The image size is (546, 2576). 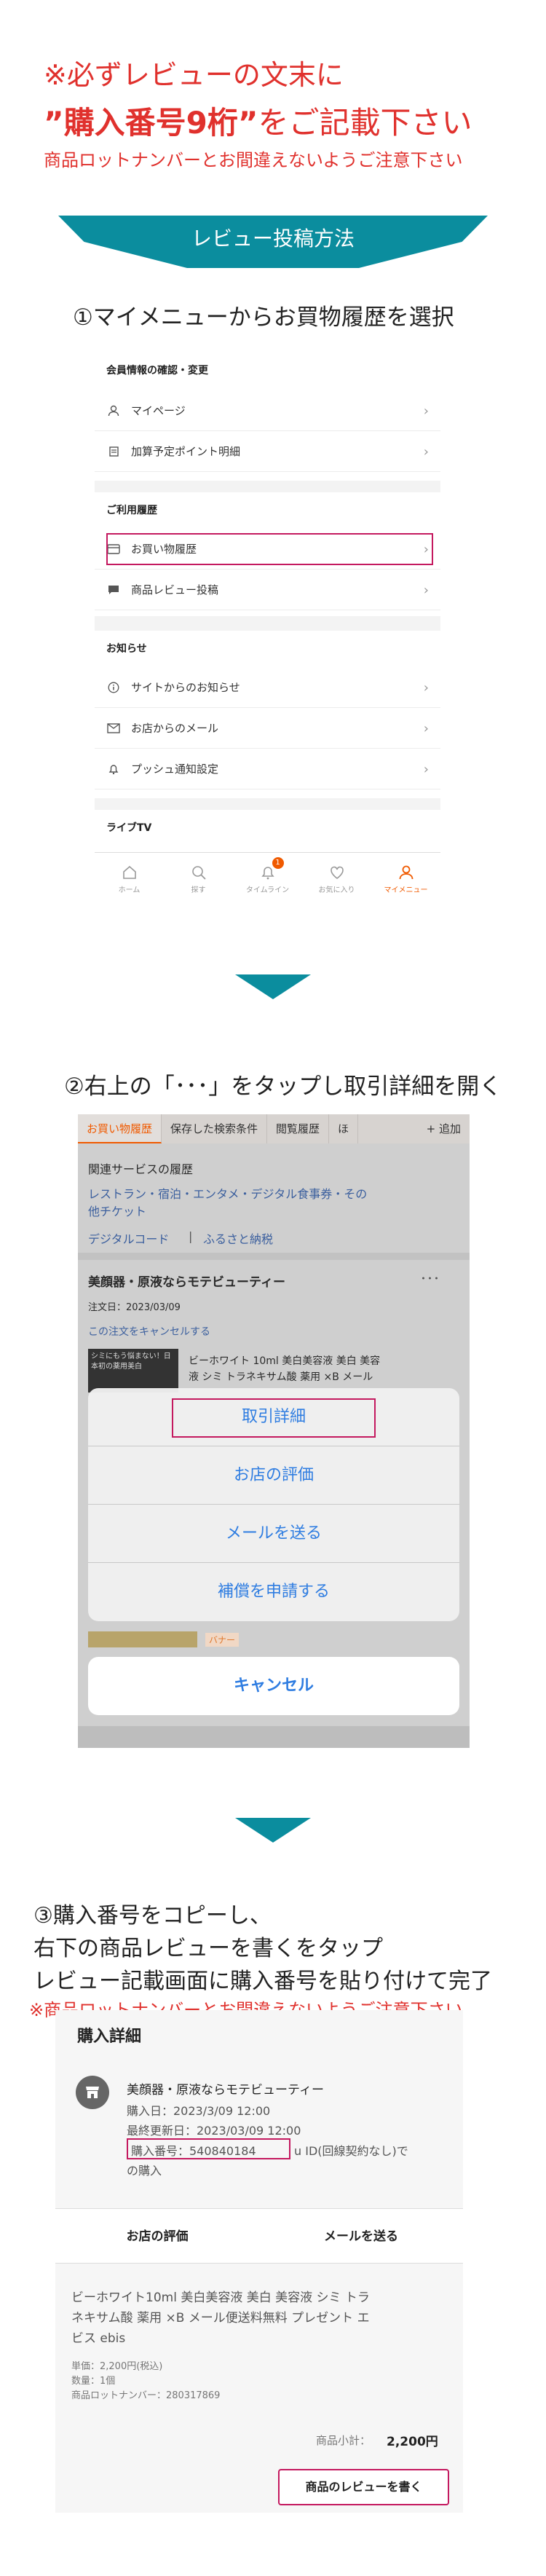 I want to click on more-options-icon: ･･･, so click(x=430, y=1278).